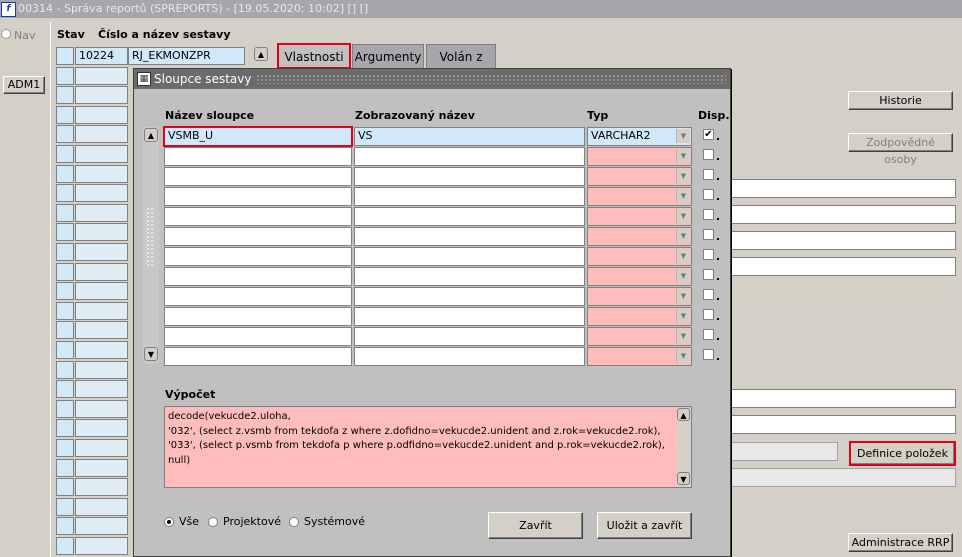 This screenshot has height=557, width=962. What do you see at coordinates (900, 149) in the screenshot?
I see `zodpovedne-osoby-button: Zodpovědné osoby` at bounding box center [900, 149].